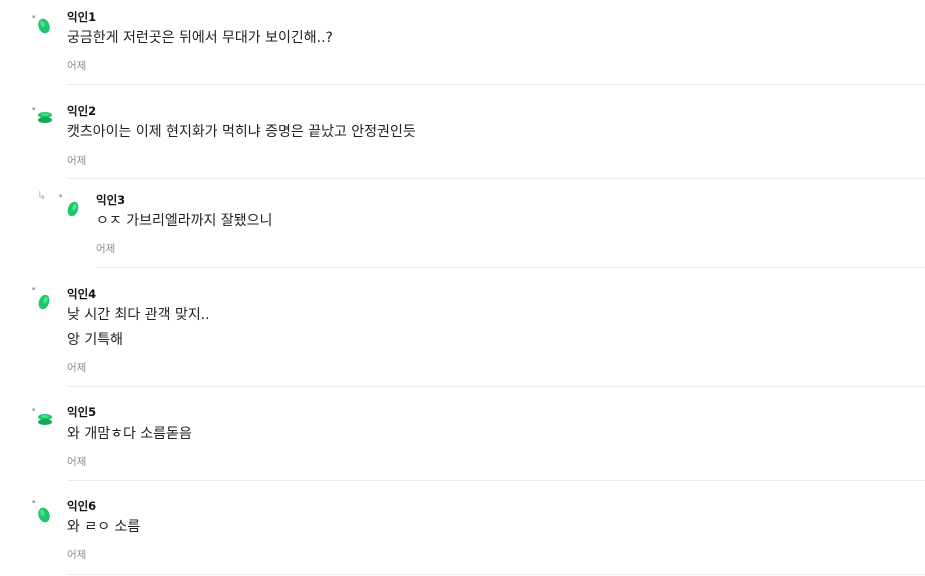  What do you see at coordinates (462, 137) in the screenshot?
I see `comment-item: ▪ 익인2 캣츠아이는 이제 현지화가 먹히냐 증명은 끝났고 안정권인듯 어제` at bounding box center [462, 137].